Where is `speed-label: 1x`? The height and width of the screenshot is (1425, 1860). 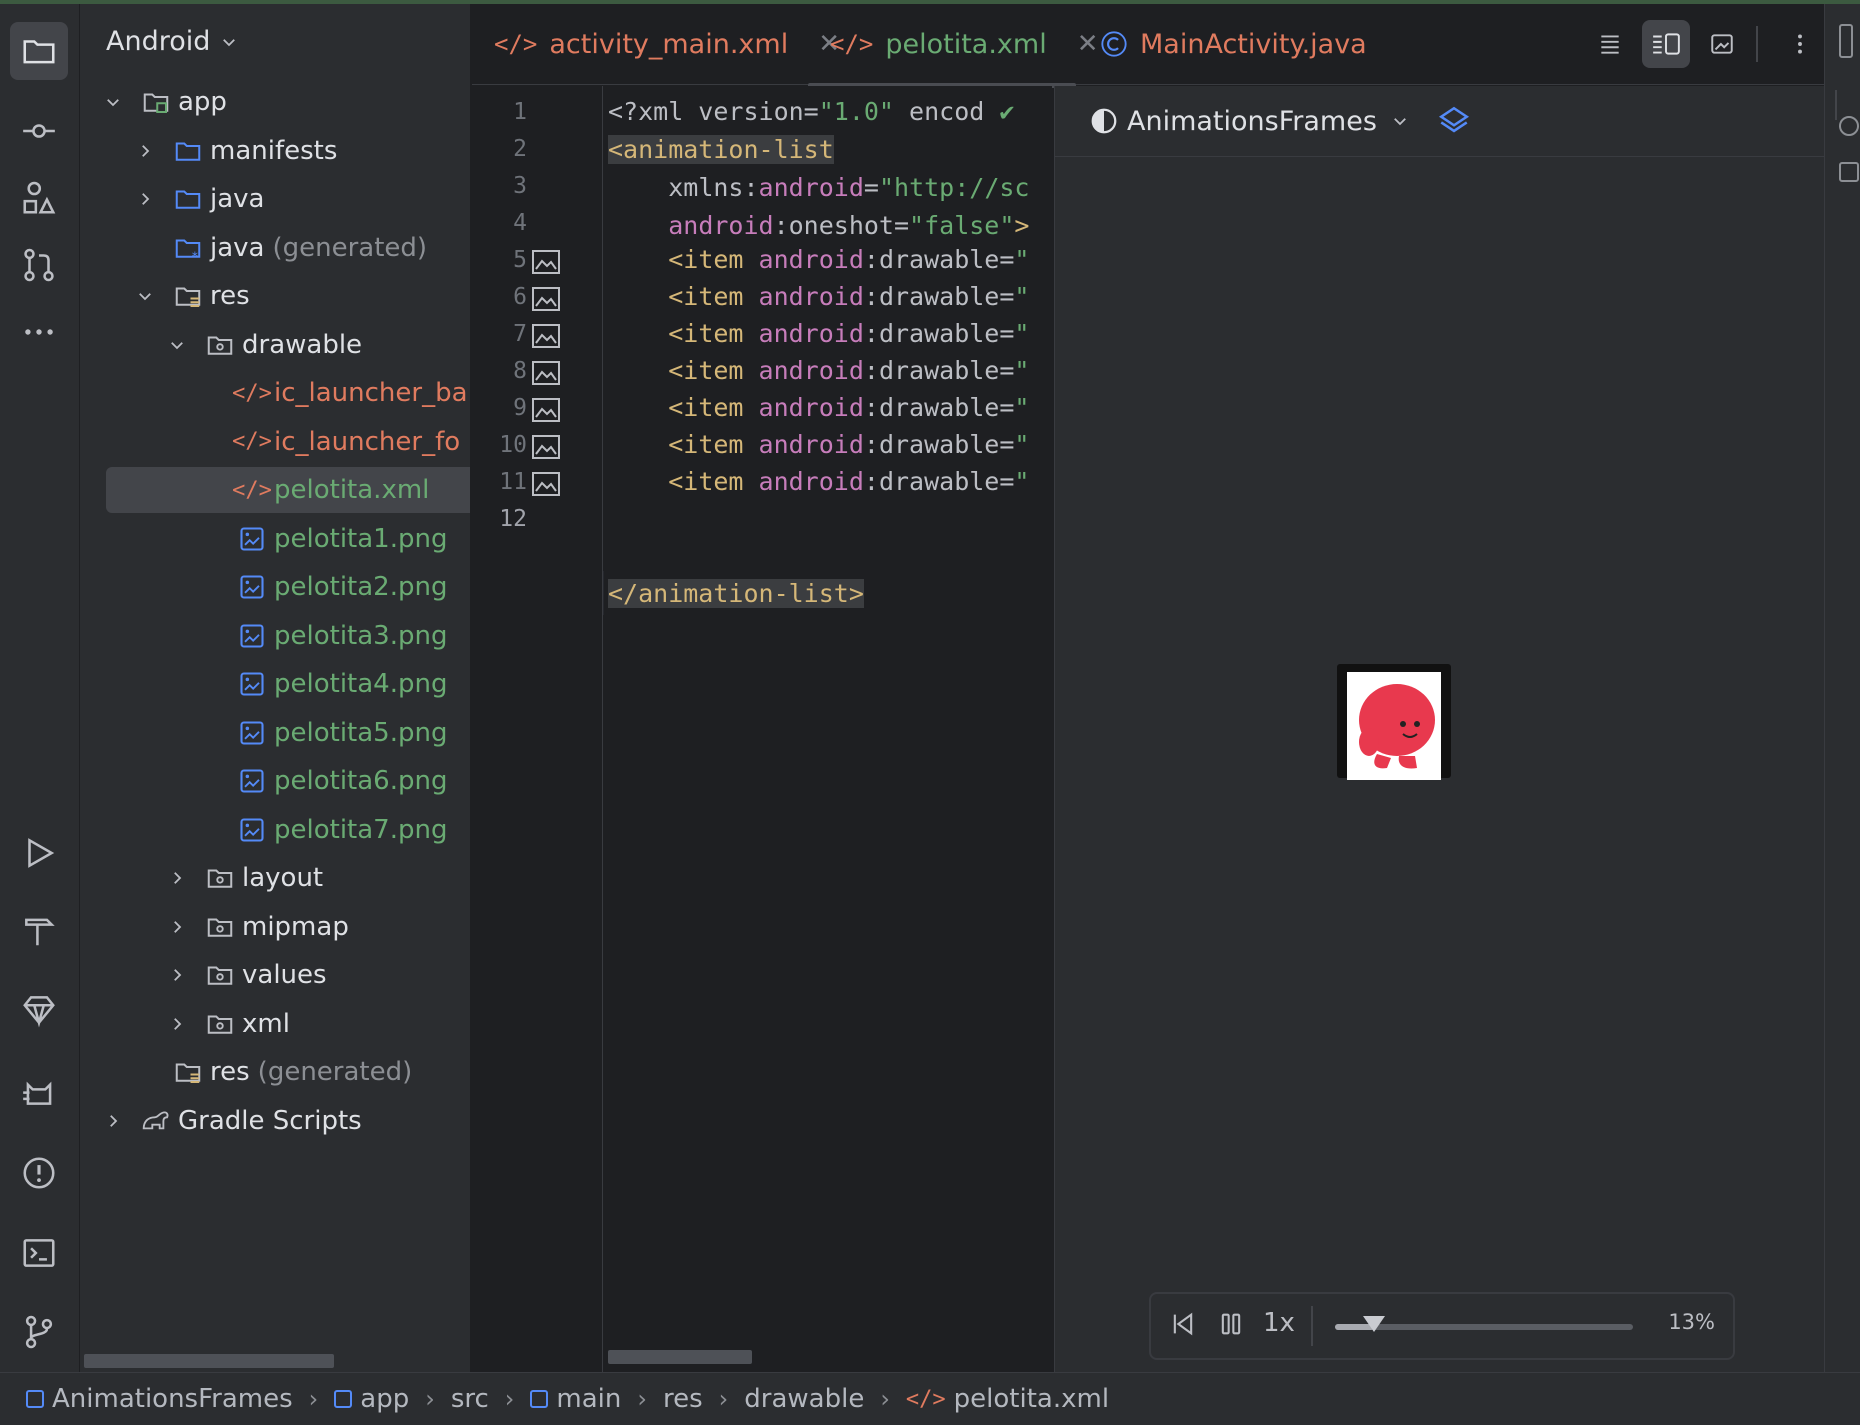 speed-label: 1x is located at coordinates (1279, 1323).